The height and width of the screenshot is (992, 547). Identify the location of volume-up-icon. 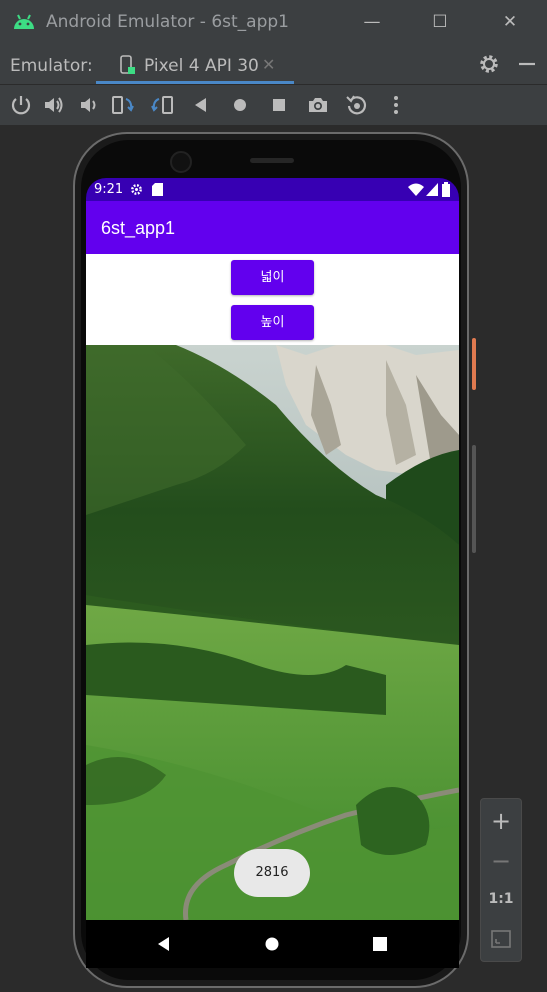
(54, 105).